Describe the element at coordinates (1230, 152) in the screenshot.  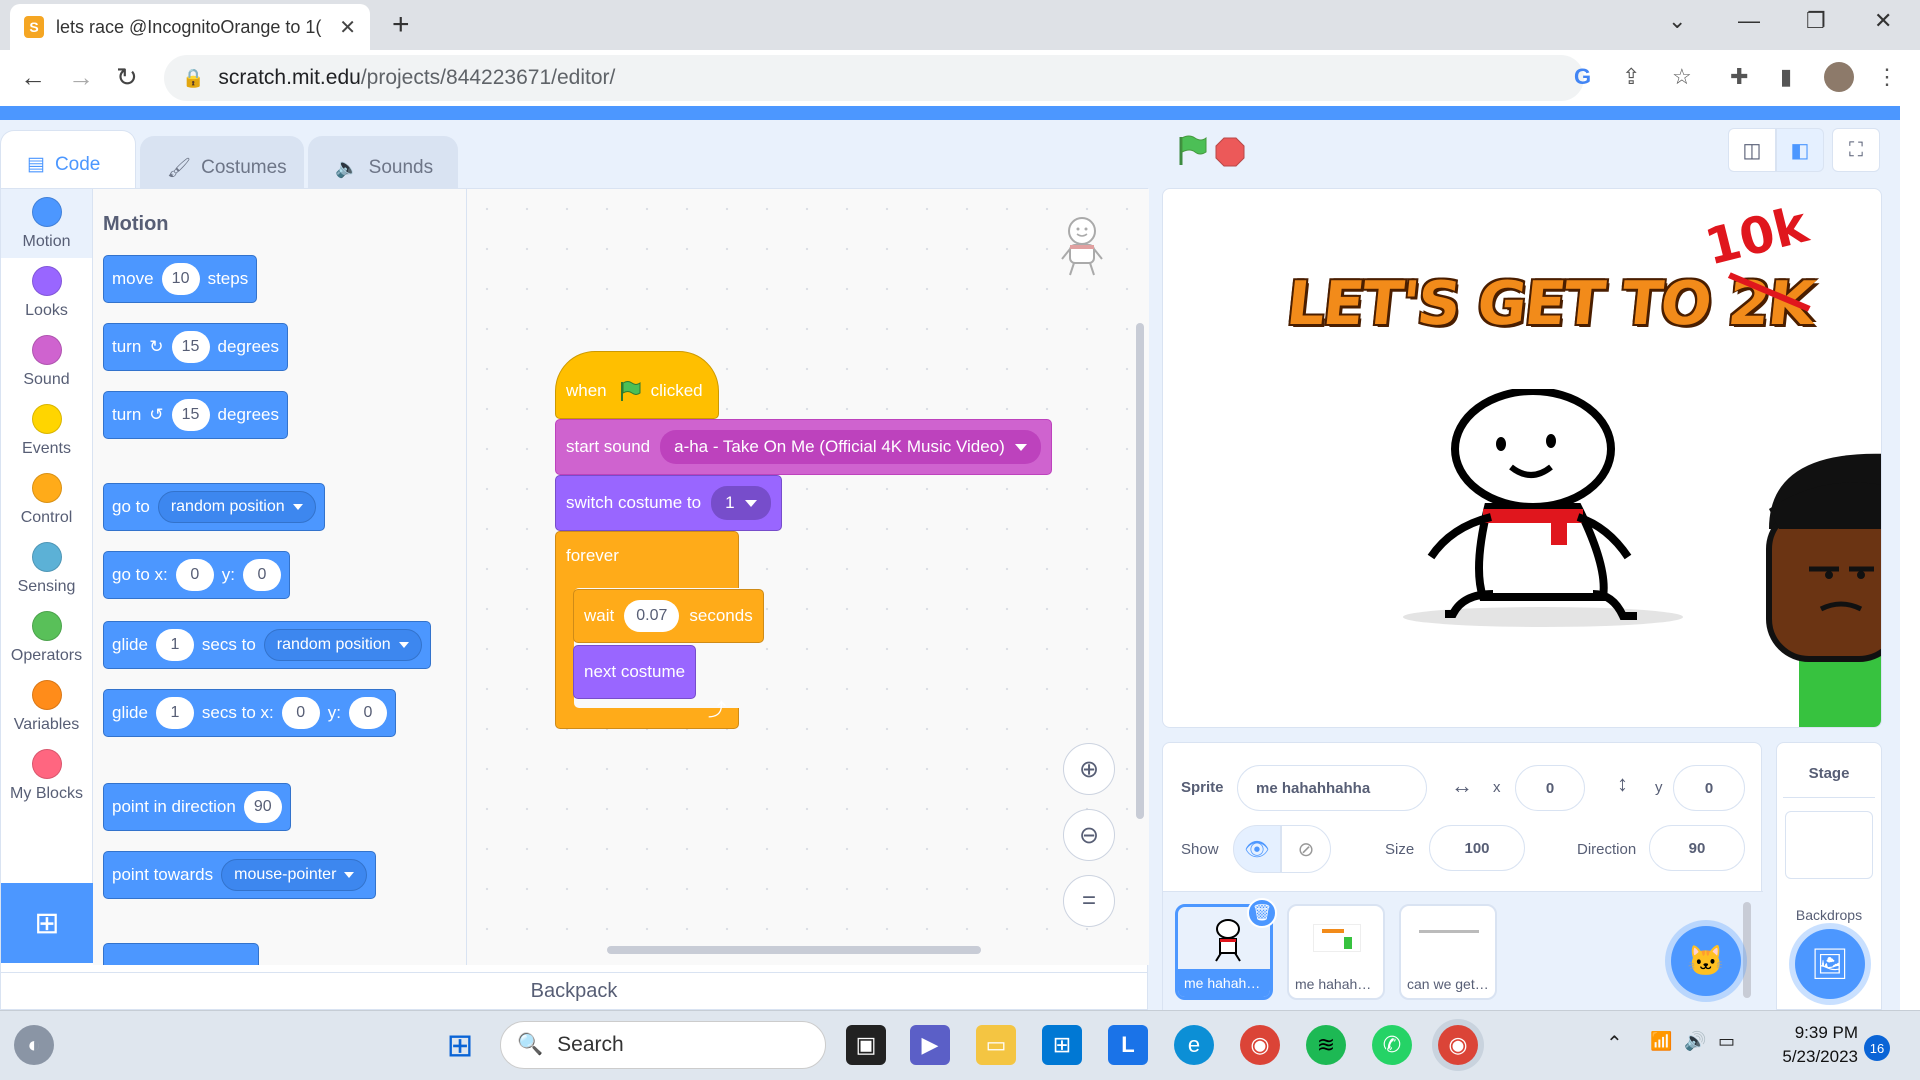
I see `stop-button` at that location.